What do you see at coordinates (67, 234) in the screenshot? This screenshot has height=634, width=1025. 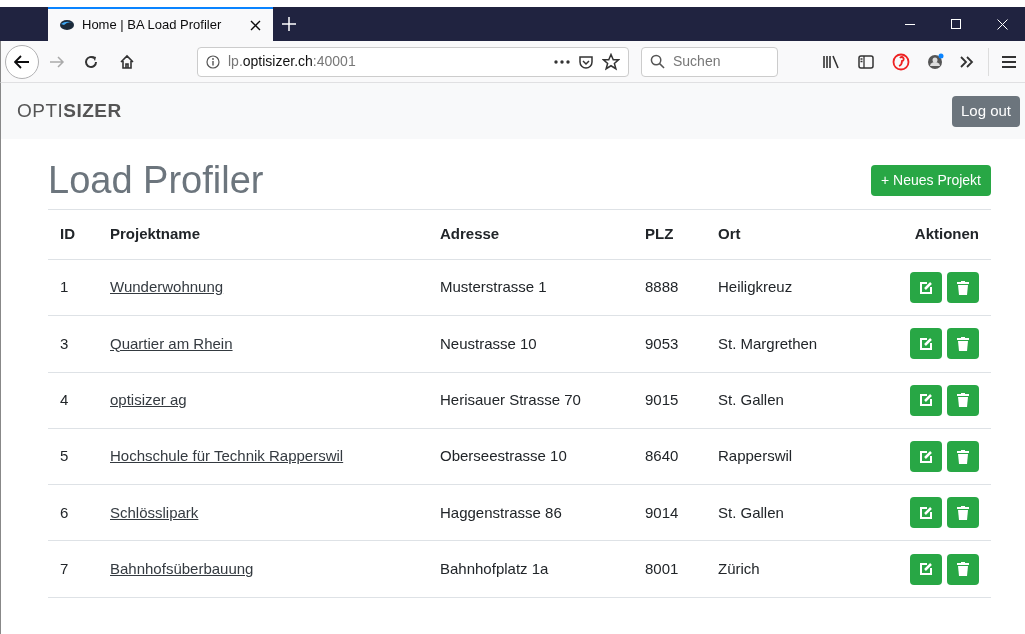 I see `column-header: ID` at bounding box center [67, 234].